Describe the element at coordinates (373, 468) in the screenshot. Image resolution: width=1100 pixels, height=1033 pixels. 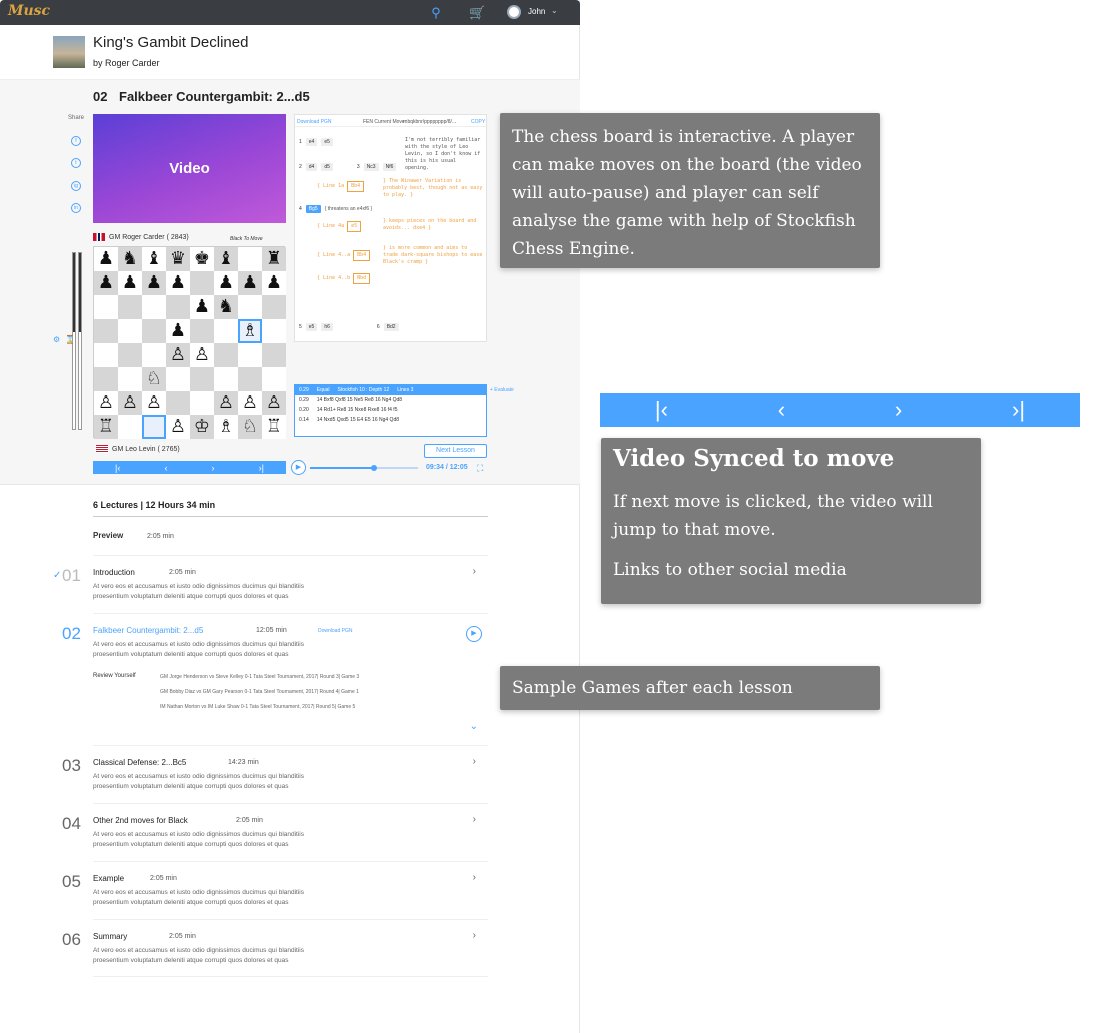
I see `progress-knob` at that location.